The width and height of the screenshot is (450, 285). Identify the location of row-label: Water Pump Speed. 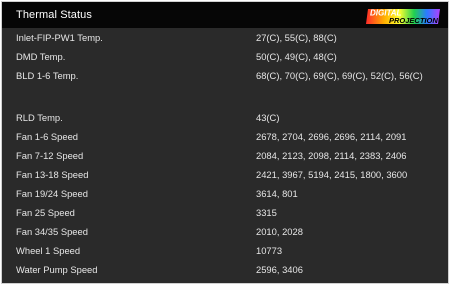
(57, 269).